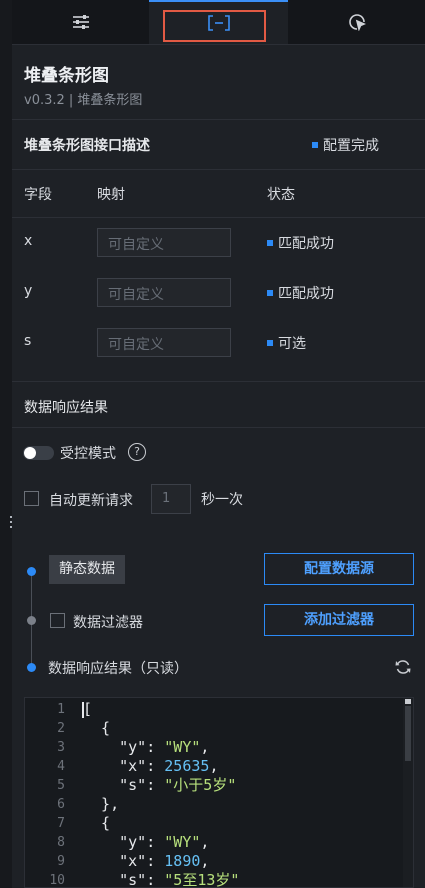 The width and height of the screenshot is (425, 888). What do you see at coordinates (31, 667) in the screenshot?
I see `pipeline-dot-result` at bounding box center [31, 667].